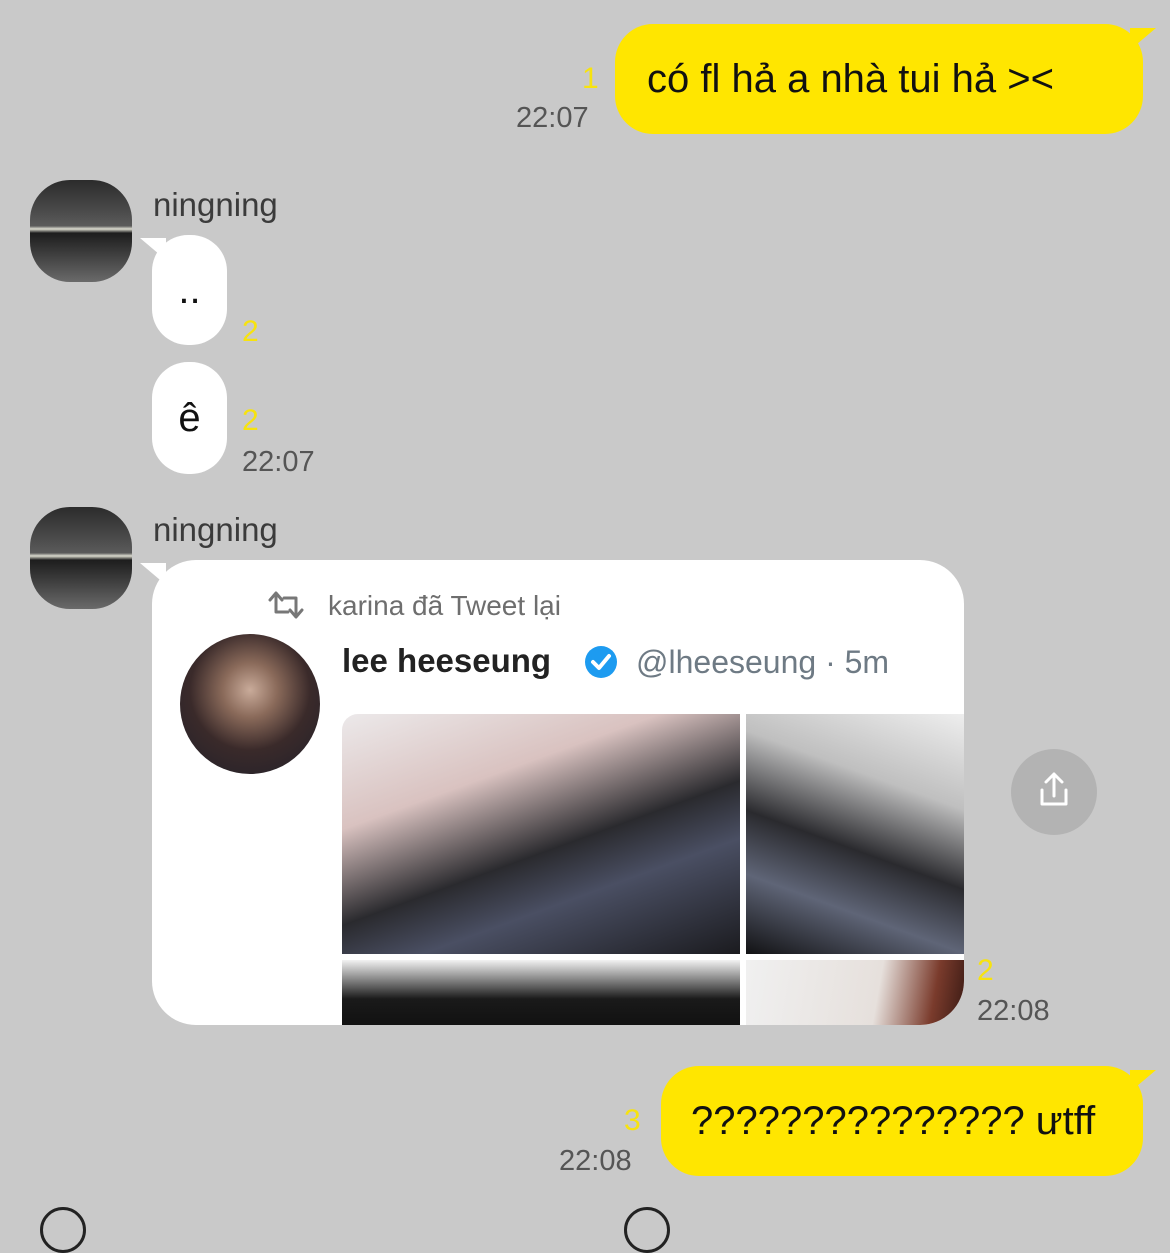  I want to click on tweet-author-name: lee heeseung, so click(446, 661).